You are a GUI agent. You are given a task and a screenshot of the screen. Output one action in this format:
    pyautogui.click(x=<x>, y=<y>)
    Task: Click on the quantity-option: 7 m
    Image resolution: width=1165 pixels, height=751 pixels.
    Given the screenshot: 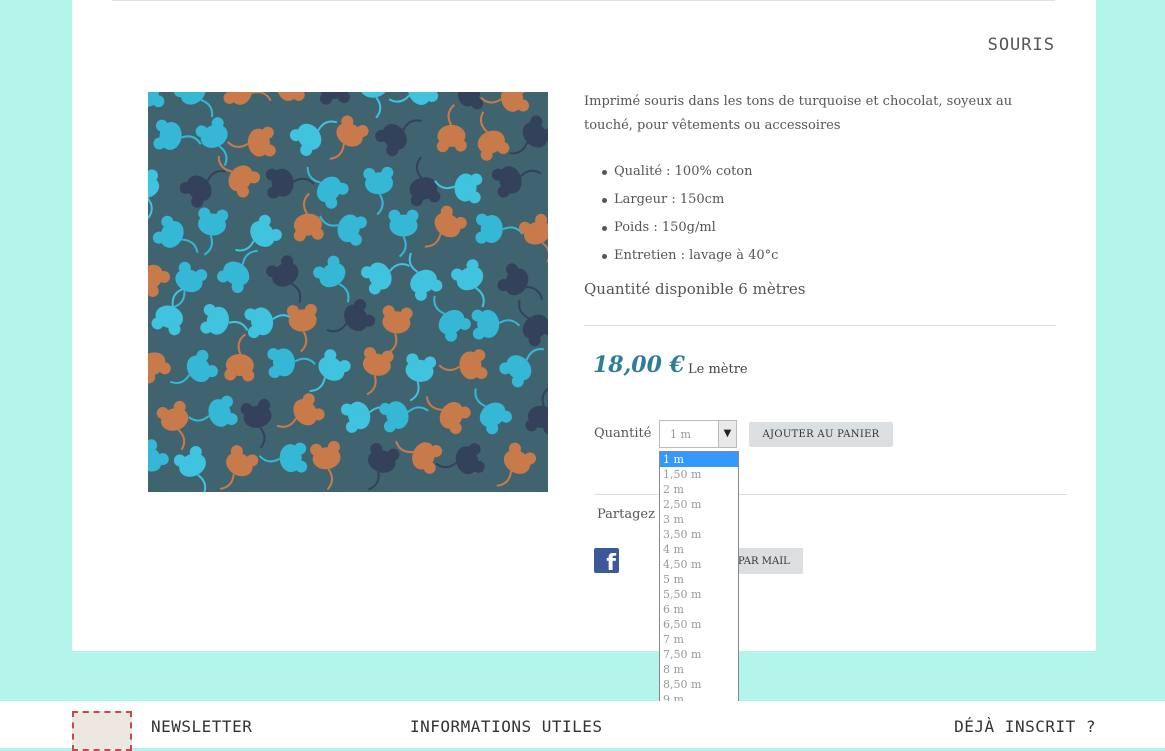 What is the action you would take?
    pyautogui.click(x=699, y=639)
    